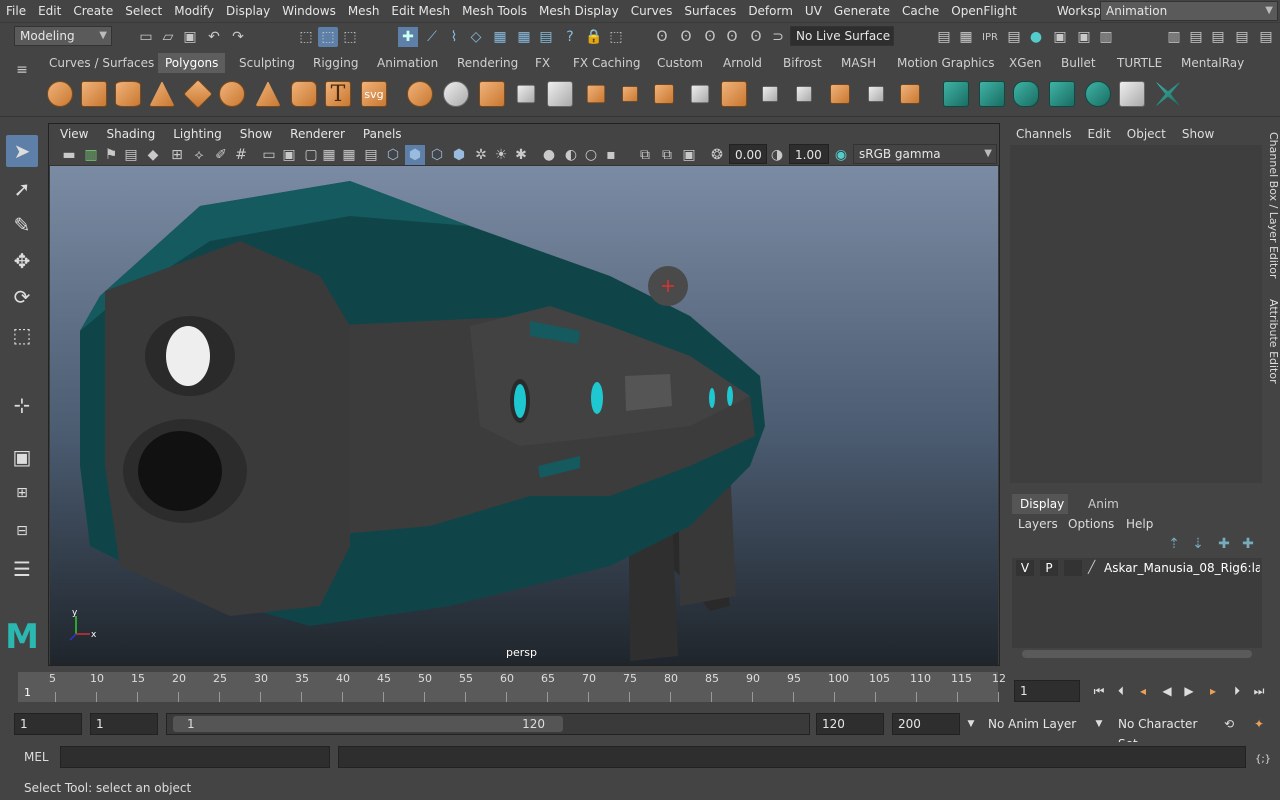 The image size is (1280, 800). I want to click on new-scene-icon: ▭, so click(146, 37).